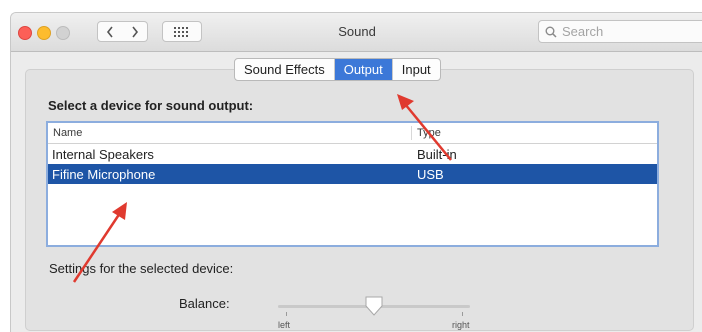 Image resolution: width=702 pixels, height=332 pixels. Describe the element at coordinates (424, 127) in the screenshot. I see `arrow-to-output-tab` at that location.